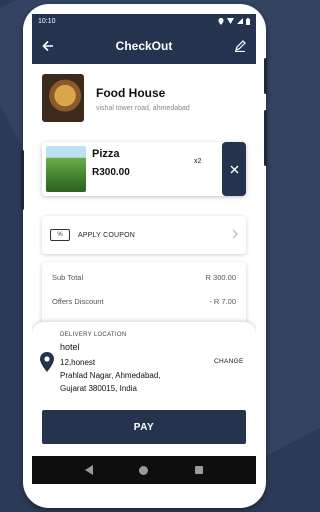 Image resolution: width=320 pixels, height=512 pixels. I want to click on restaurant-address: vishal tower road, ahmedabad, so click(143, 108).